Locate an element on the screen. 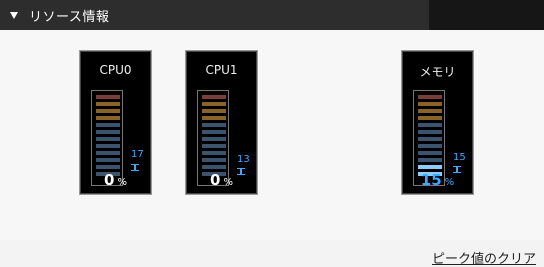  meter-memory: メモリ 15 15% is located at coordinates (437, 122).